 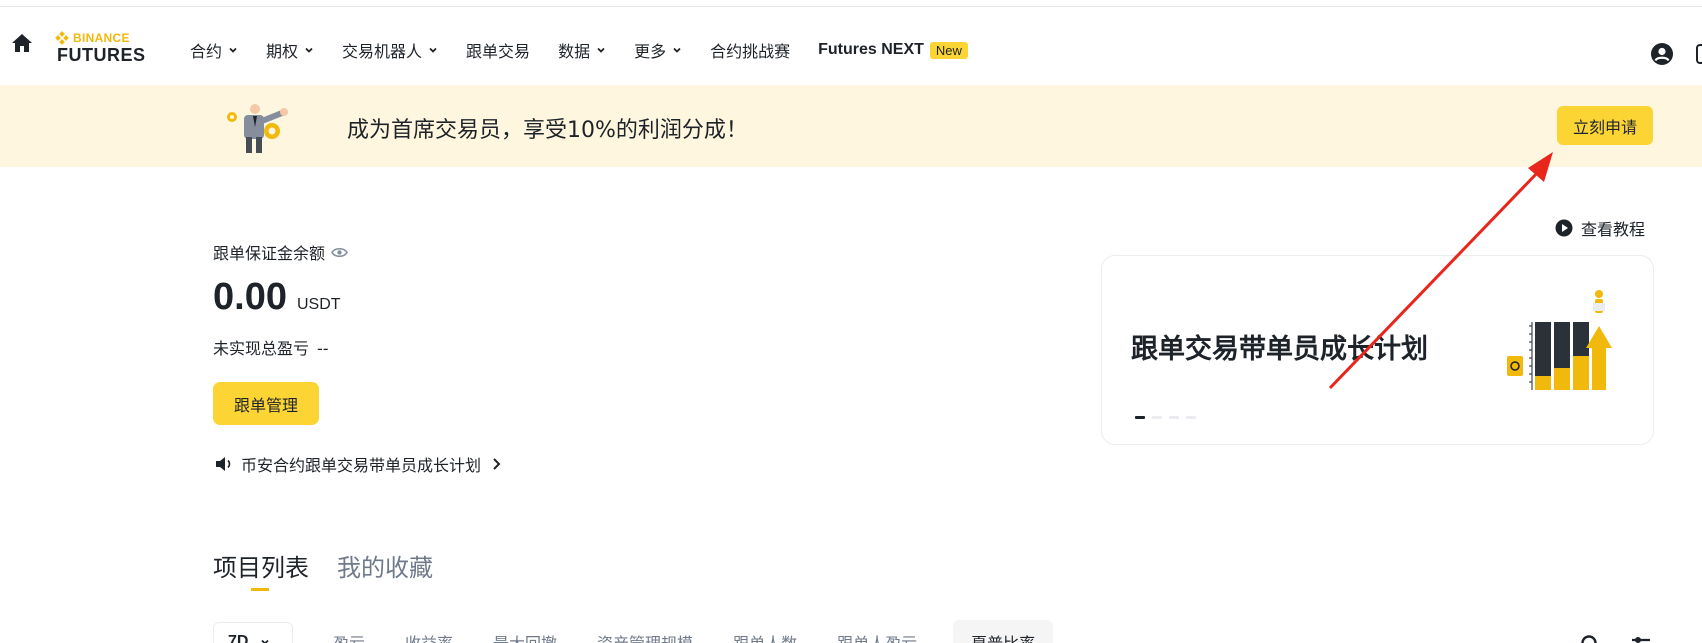 I want to click on nav-item-contract: 合约, so click(x=214, y=50).